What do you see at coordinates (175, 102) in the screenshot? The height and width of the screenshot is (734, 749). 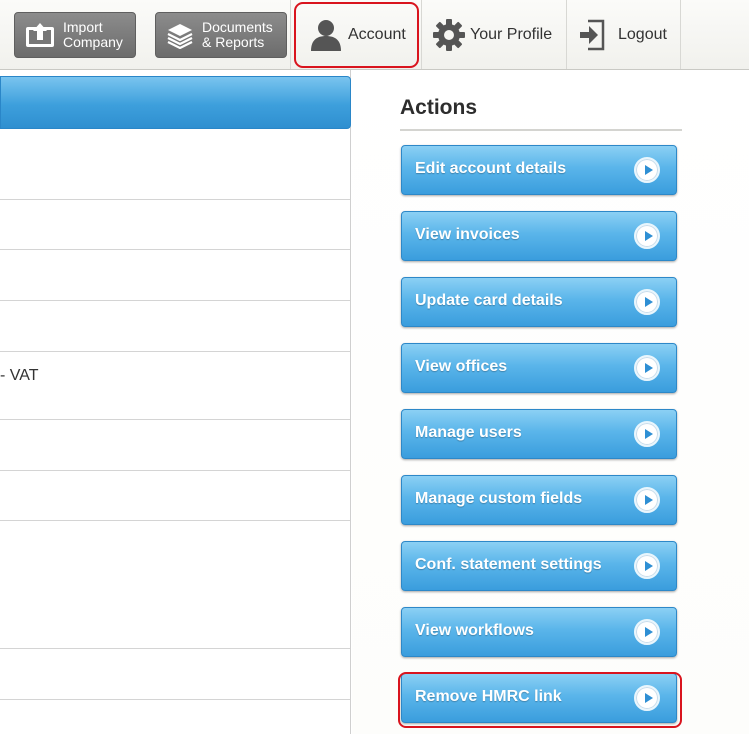 I see `panel-header-bar` at bounding box center [175, 102].